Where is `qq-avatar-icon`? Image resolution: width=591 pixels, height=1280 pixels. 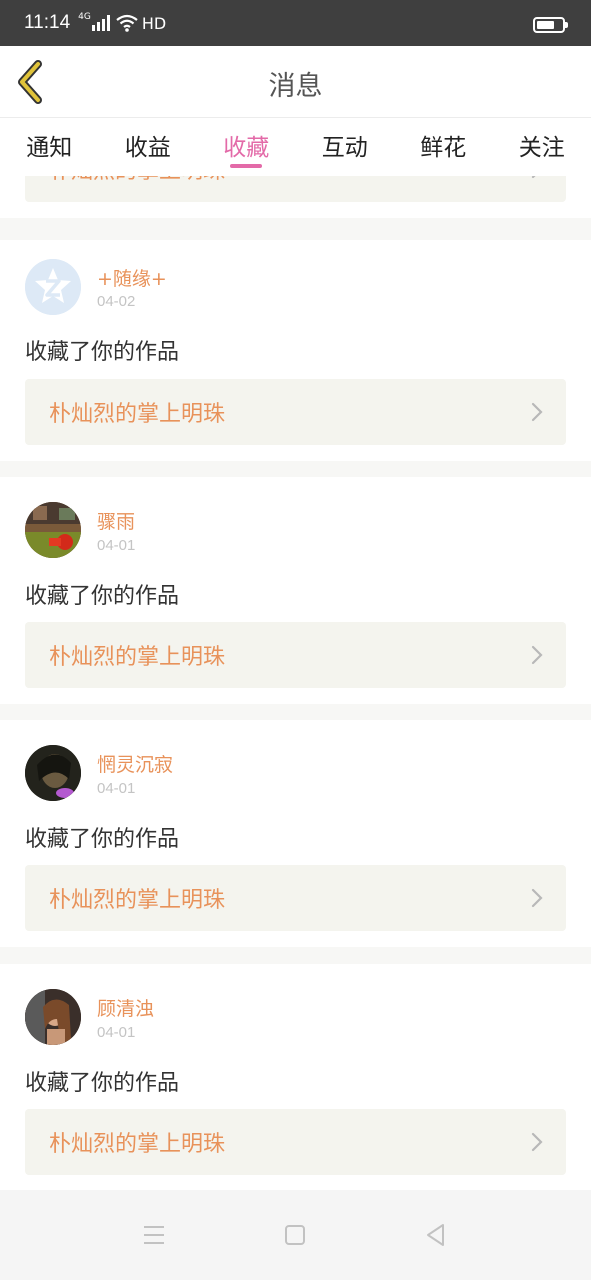 qq-avatar-icon is located at coordinates (53, 287).